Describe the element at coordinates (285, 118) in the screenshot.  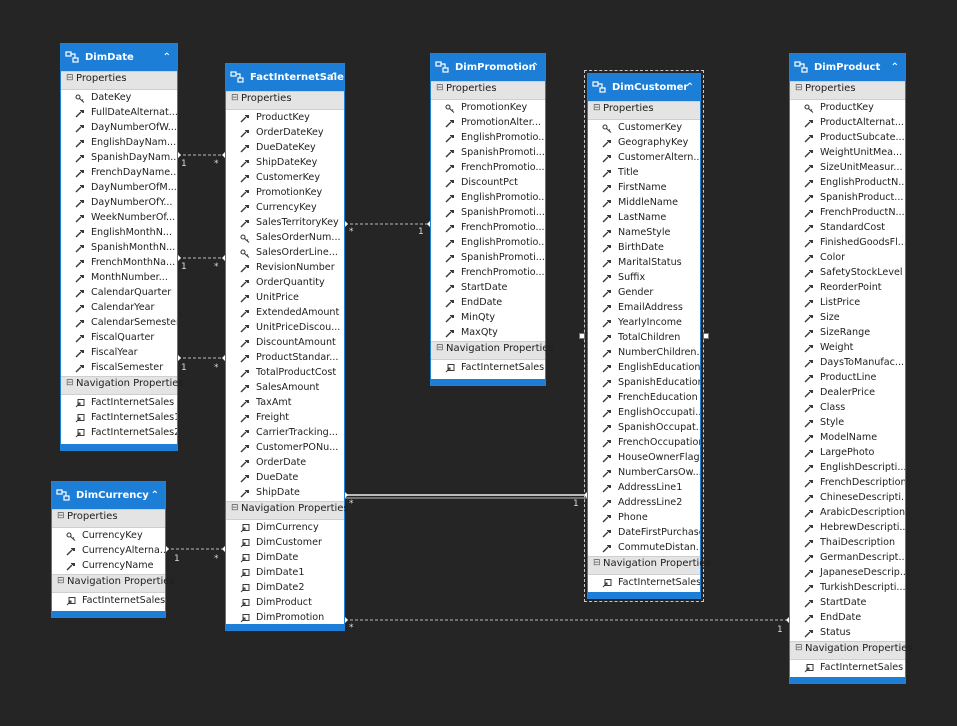
I see `property-row: ProductKey` at that location.